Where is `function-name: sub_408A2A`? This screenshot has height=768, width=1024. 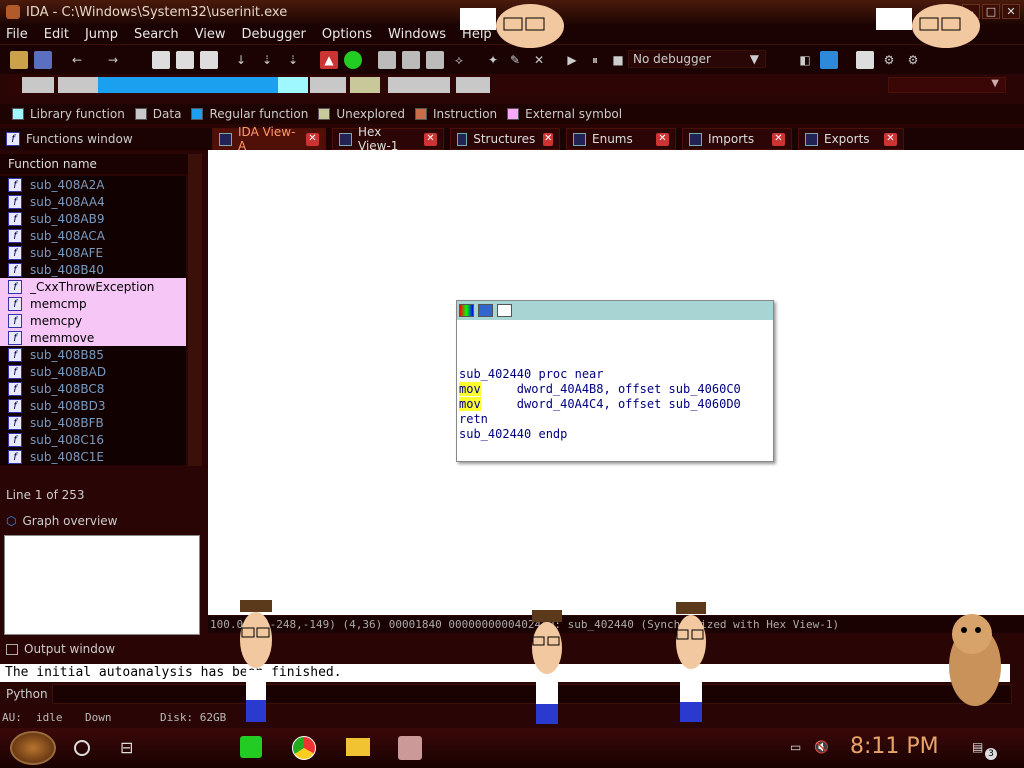
function-name: sub_408A2A is located at coordinates (67, 184).